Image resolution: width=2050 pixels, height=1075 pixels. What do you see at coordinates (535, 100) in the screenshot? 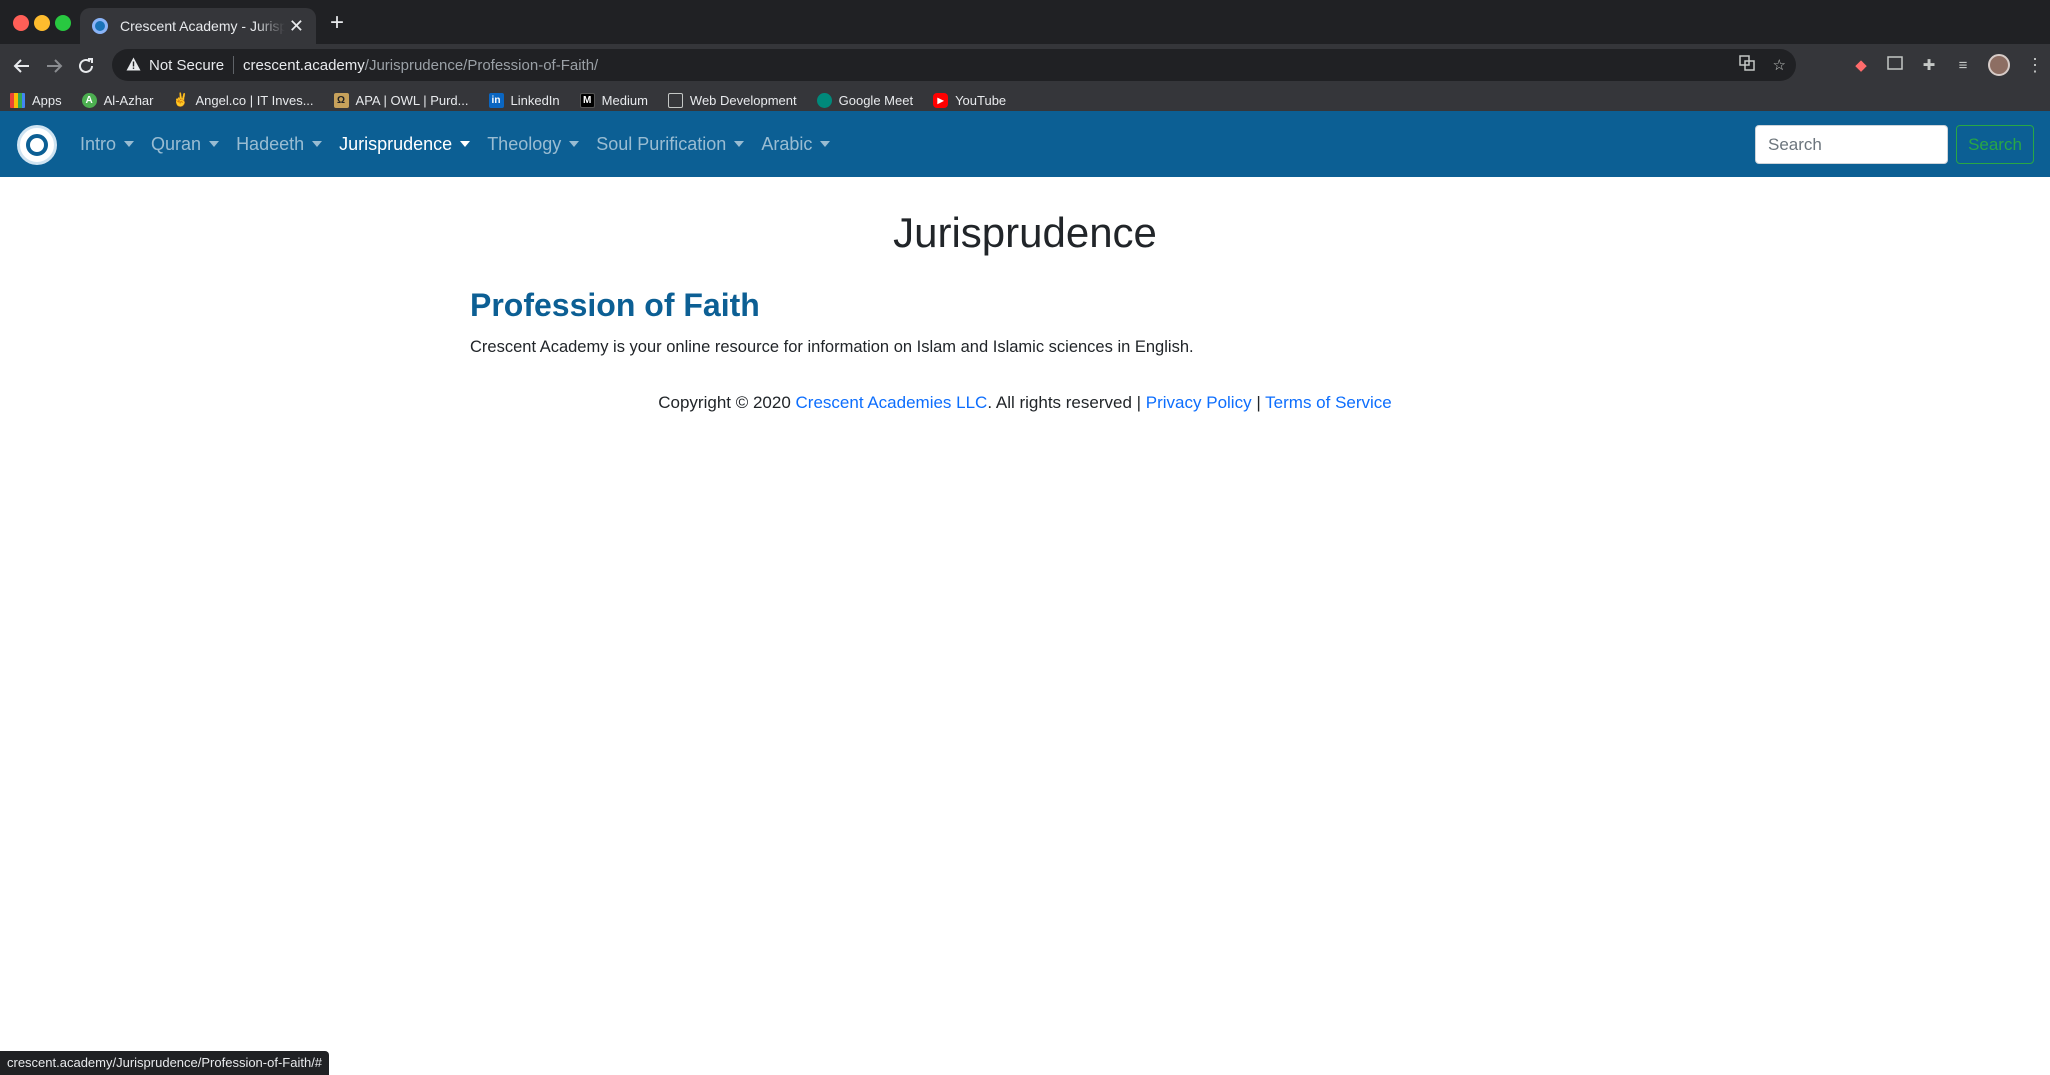
I see `bookmark-label: LinkedIn` at bounding box center [535, 100].